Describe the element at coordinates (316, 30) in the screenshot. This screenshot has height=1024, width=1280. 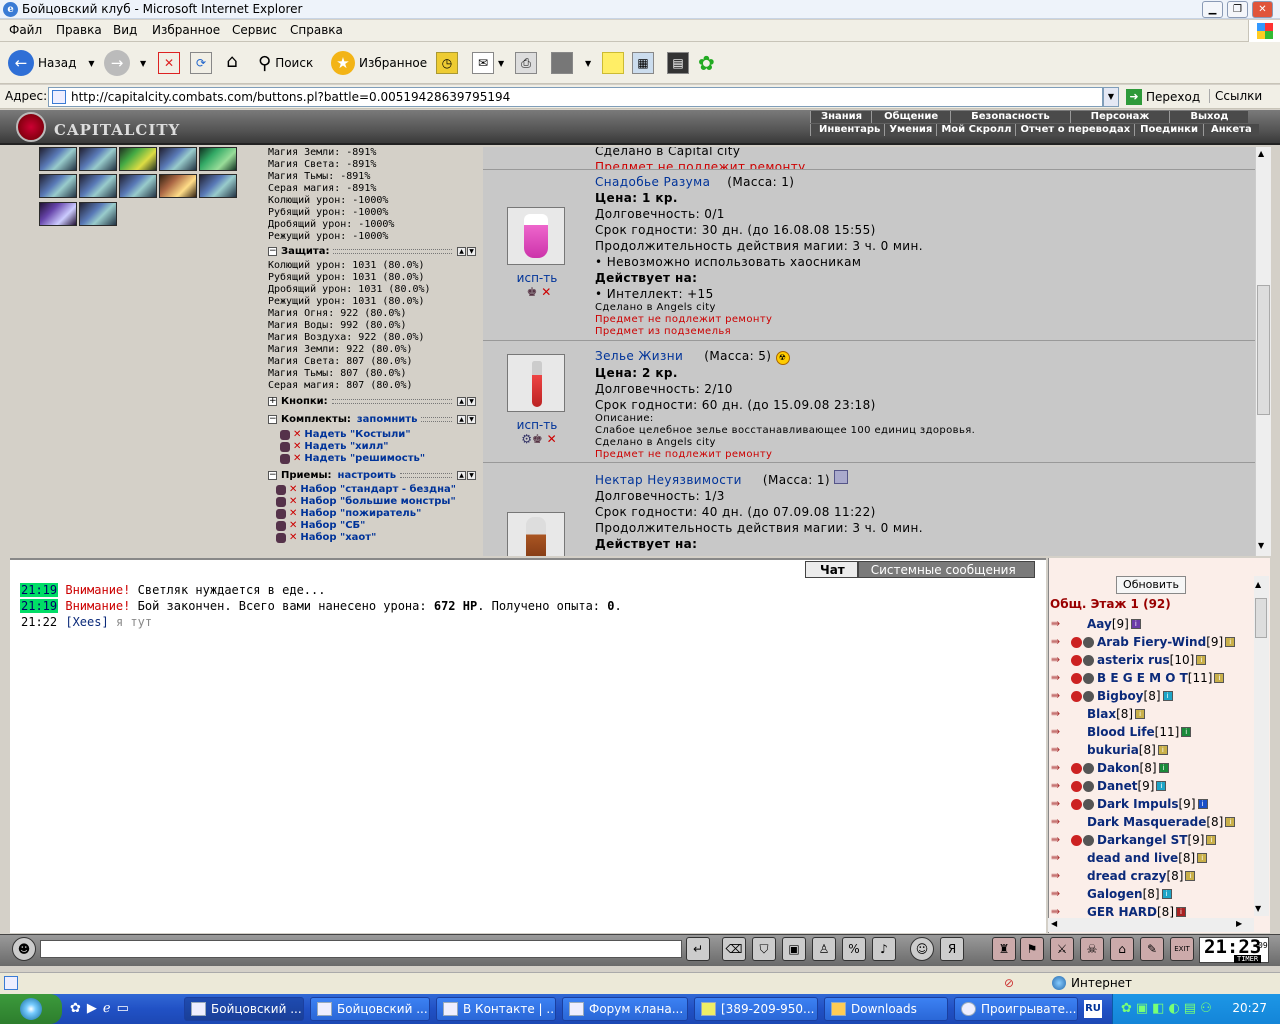
I see `menu-help: Справка` at that location.